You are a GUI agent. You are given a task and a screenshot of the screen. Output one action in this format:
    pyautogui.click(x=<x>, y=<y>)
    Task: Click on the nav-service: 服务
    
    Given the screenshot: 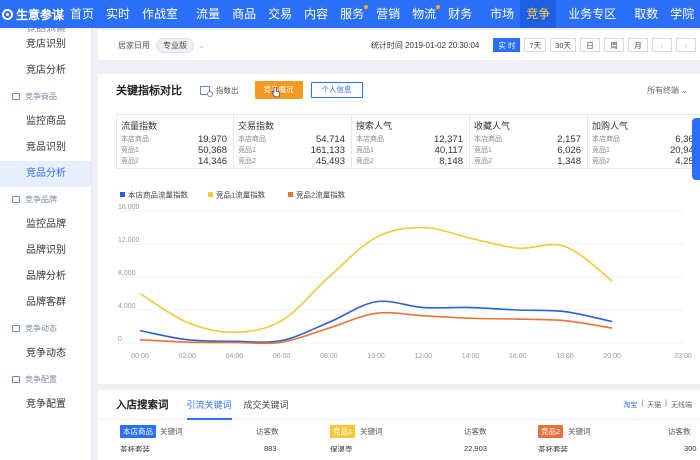 What is the action you would take?
    pyautogui.click(x=352, y=14)
    